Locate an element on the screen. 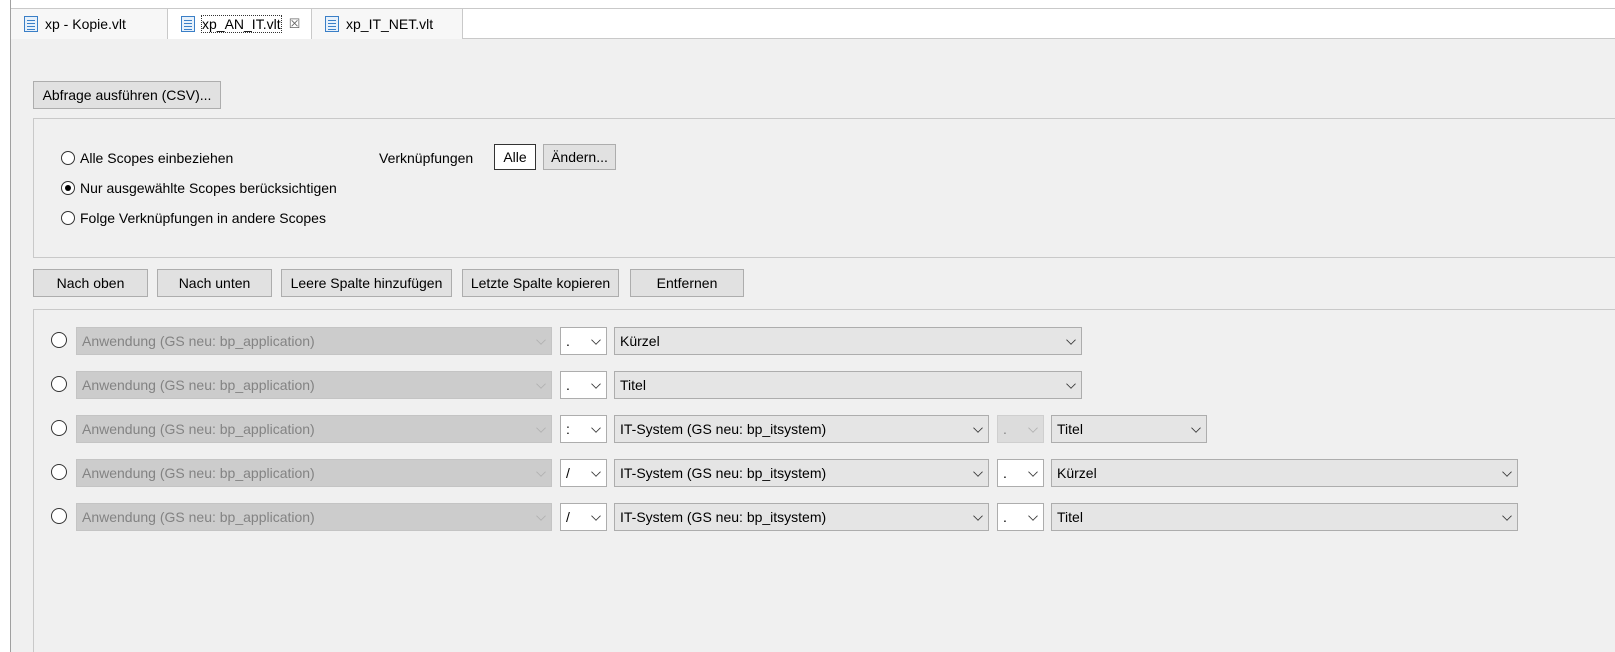 This screenshot has height=652, width=1615. scope-option-follow-links: Folge Verknüpfungen in andere Scopes is located at coordinates (193, 218).